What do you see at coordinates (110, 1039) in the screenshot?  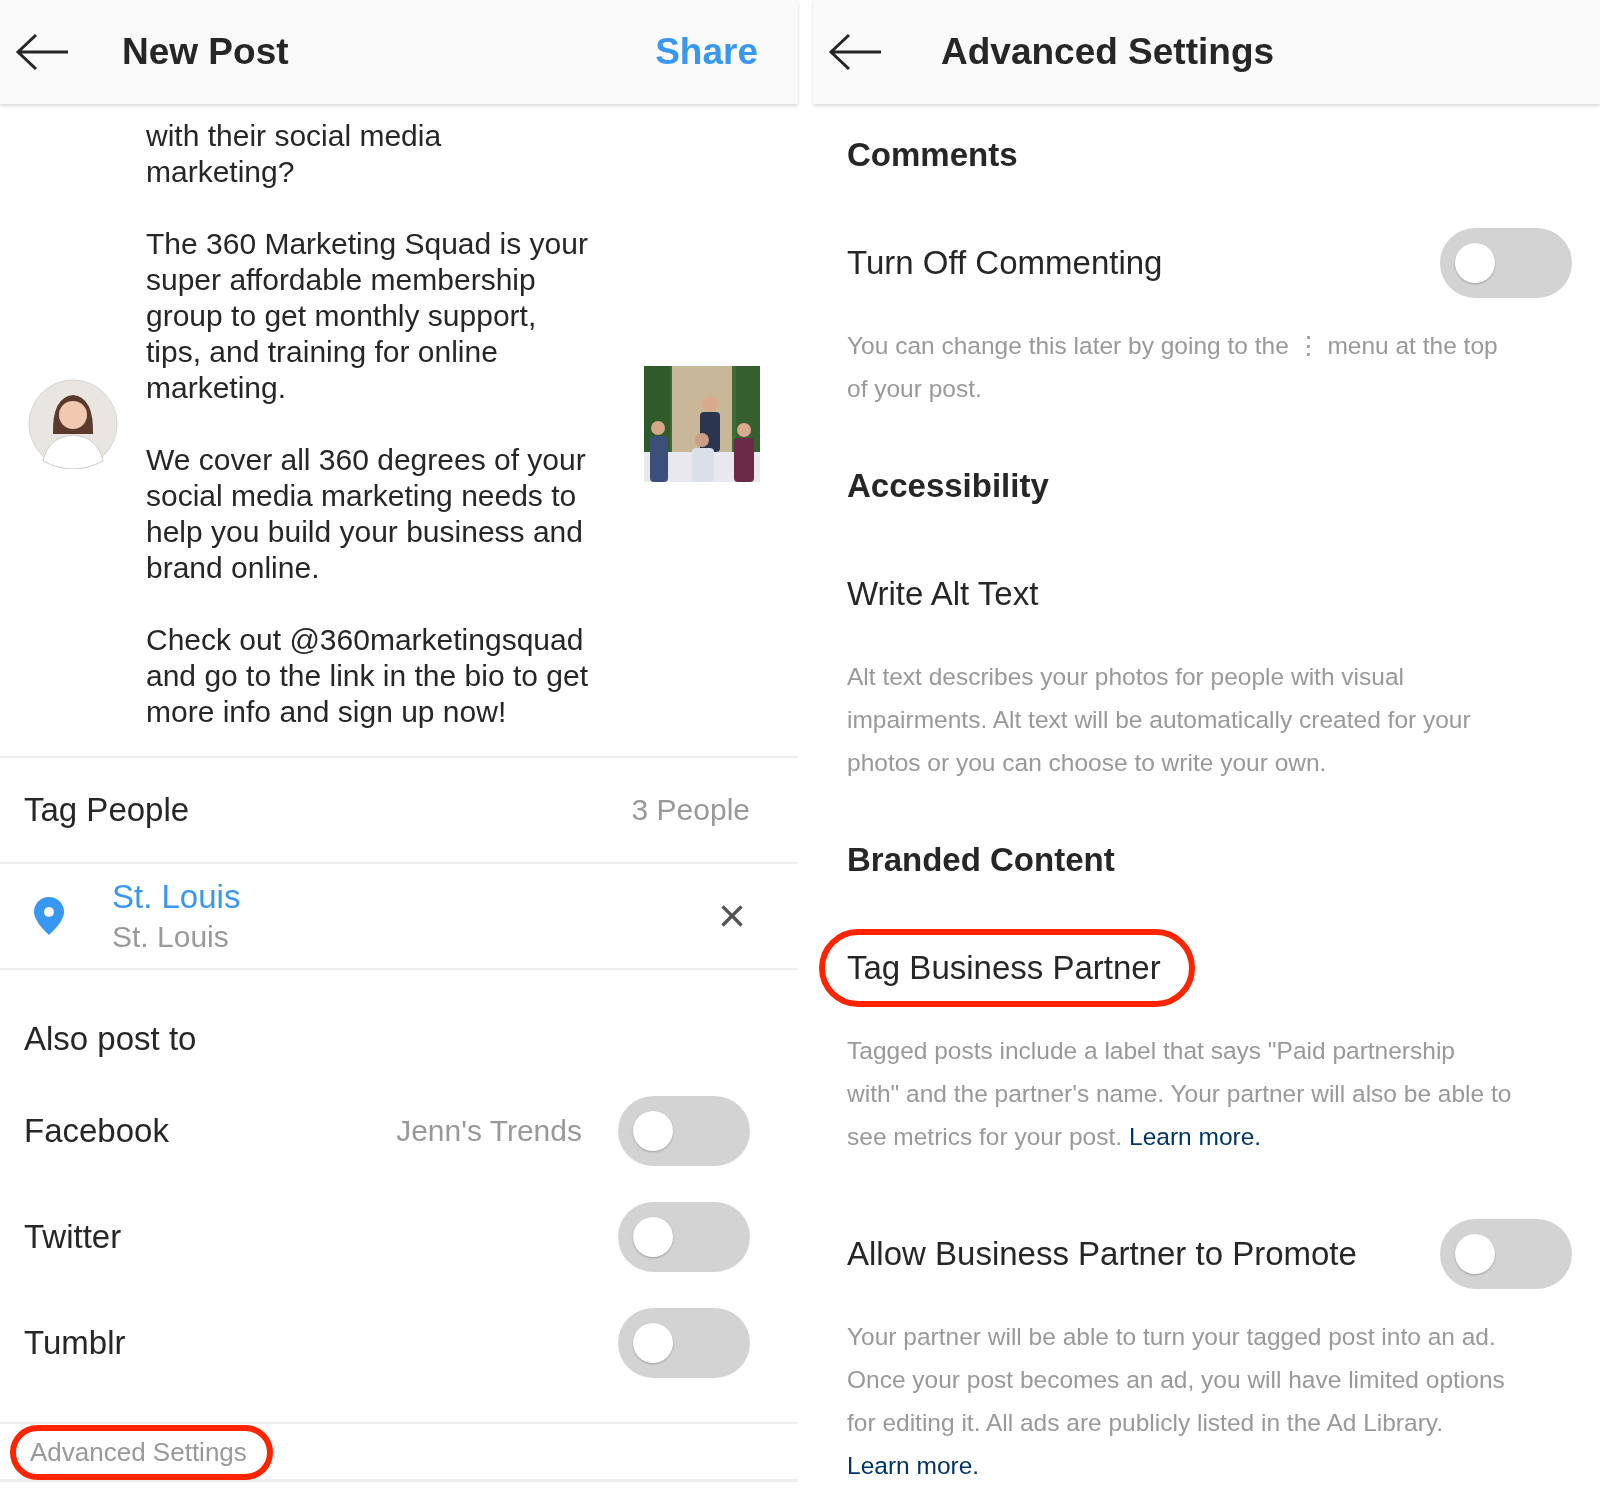 I see `section-label: Also post to` at bounding box center [110, 1039].